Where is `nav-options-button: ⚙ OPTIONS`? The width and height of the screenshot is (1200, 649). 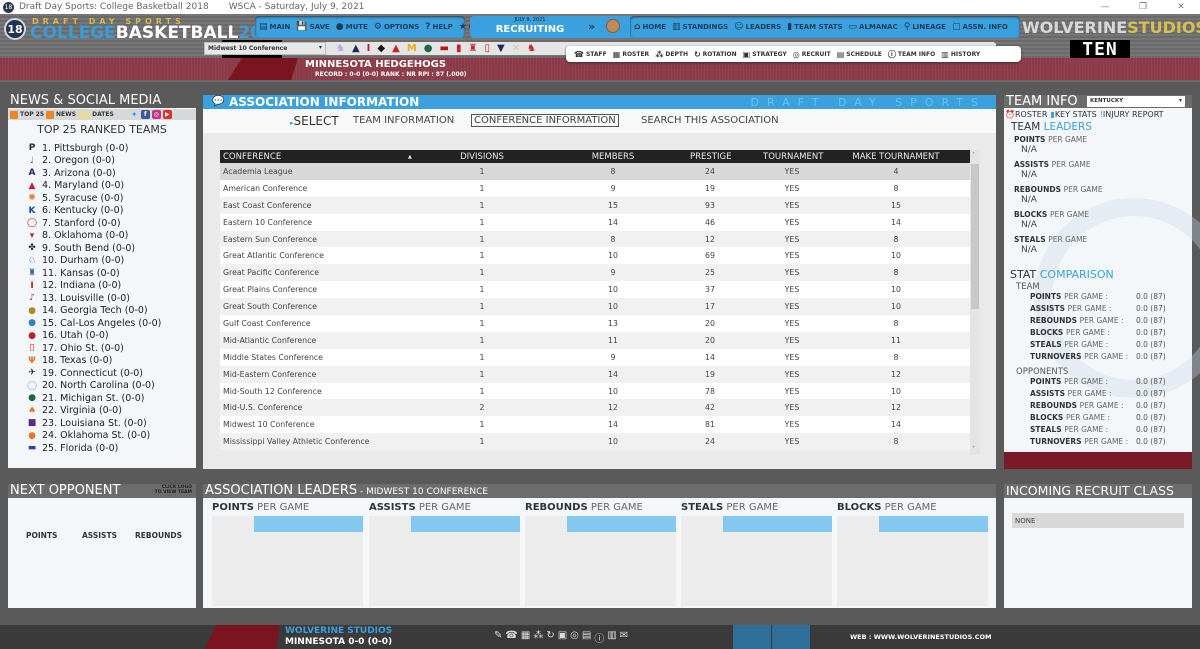
nav-options-button: ⚙ OPTIONS is located at coordinates (396, 27).